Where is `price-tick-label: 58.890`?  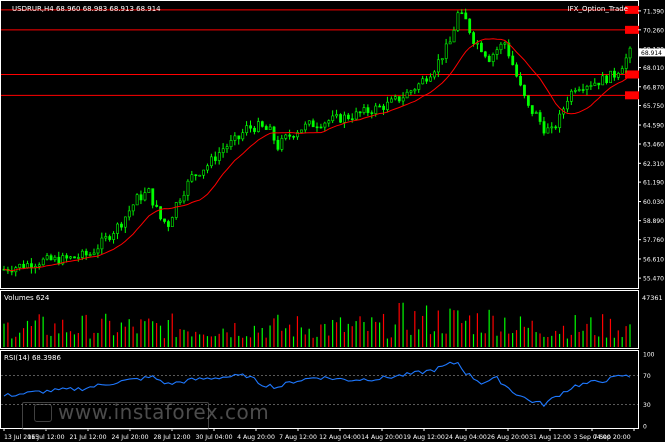 price-tick-label: 58.890 is located at coordinates (653, 221).